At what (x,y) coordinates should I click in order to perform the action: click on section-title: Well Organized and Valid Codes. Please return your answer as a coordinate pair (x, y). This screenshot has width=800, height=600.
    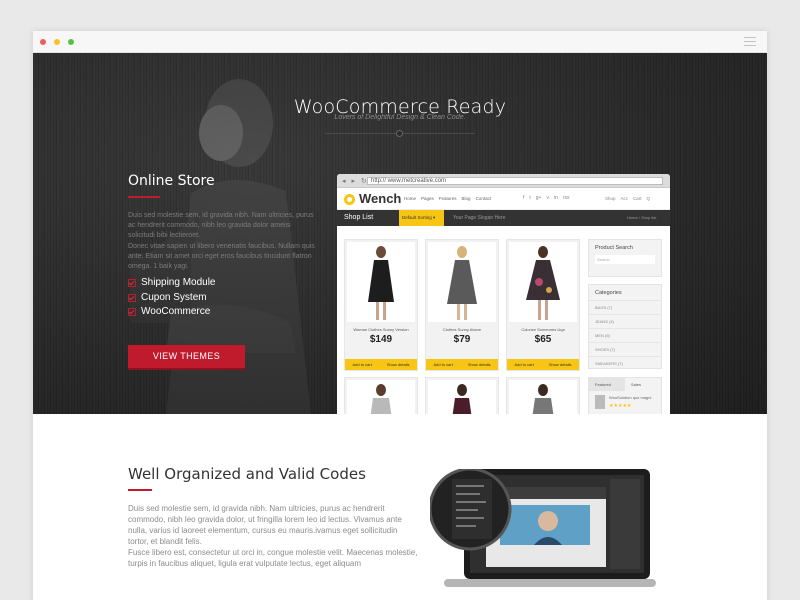
    Looking at the image, I should click on (247, 474).